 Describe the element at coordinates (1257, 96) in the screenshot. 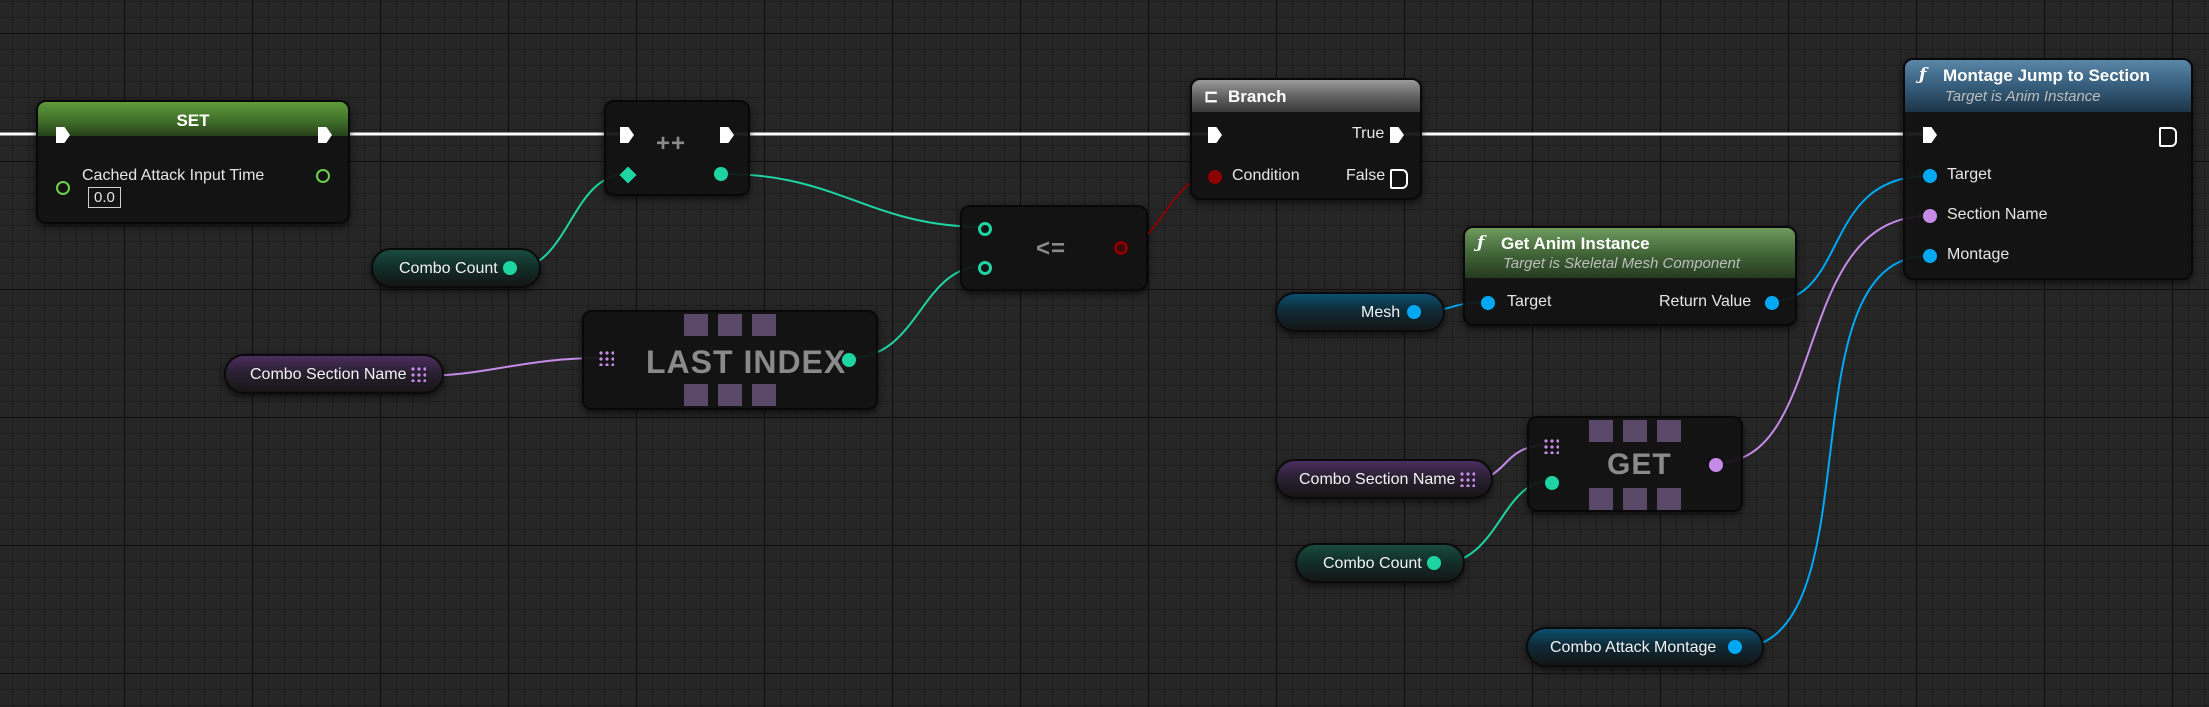

I see `branch-node-title: Branch` at that location.